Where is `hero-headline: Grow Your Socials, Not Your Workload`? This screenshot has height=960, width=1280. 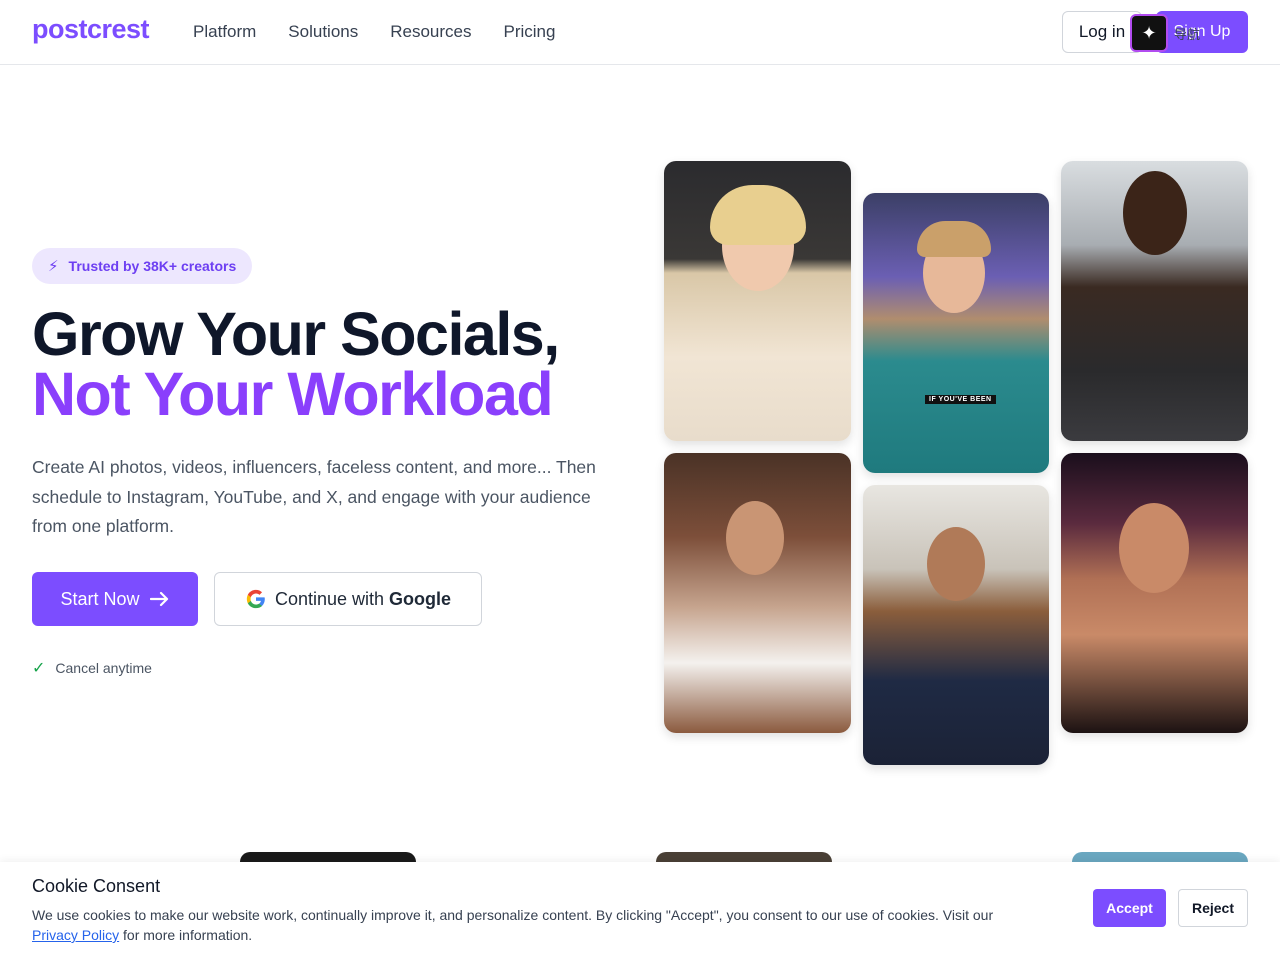 hero-headline: Grow Your Socials, Not Your Workload is located at coordinates (296, 364).